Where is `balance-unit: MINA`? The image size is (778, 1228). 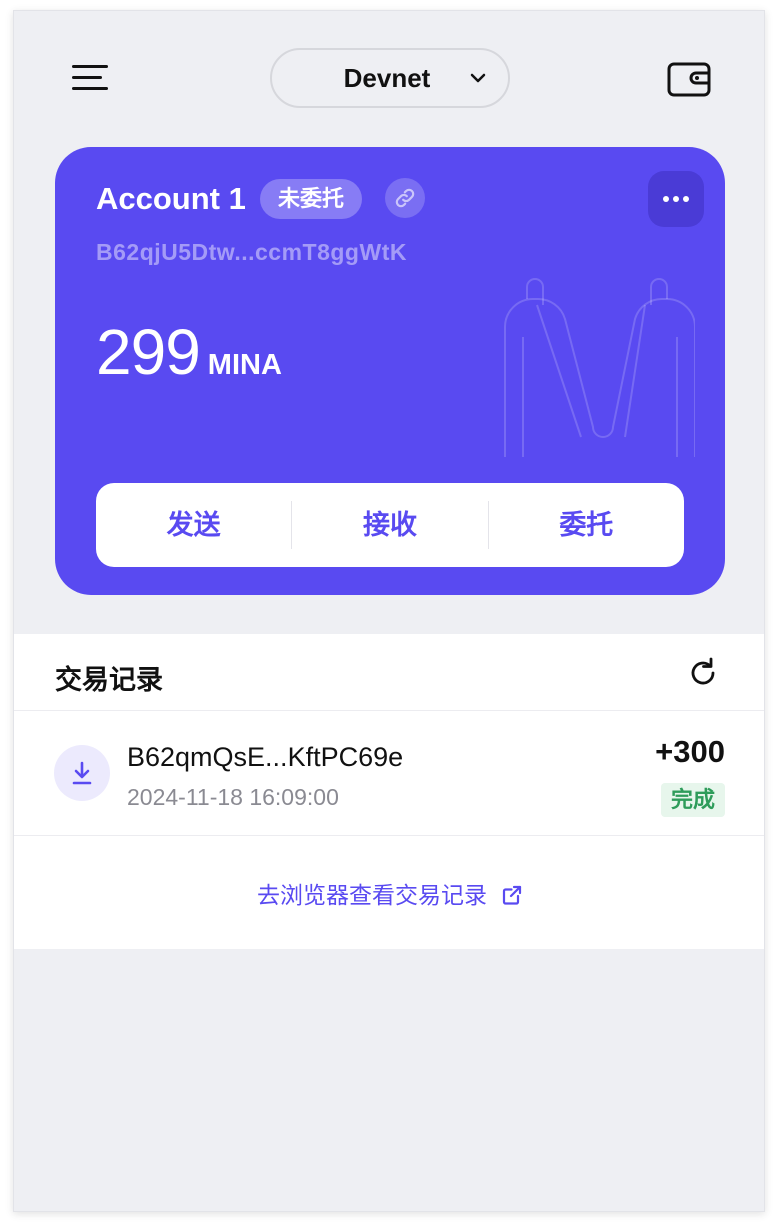 balance-unit: MINA is located at coordinates (244, 365).